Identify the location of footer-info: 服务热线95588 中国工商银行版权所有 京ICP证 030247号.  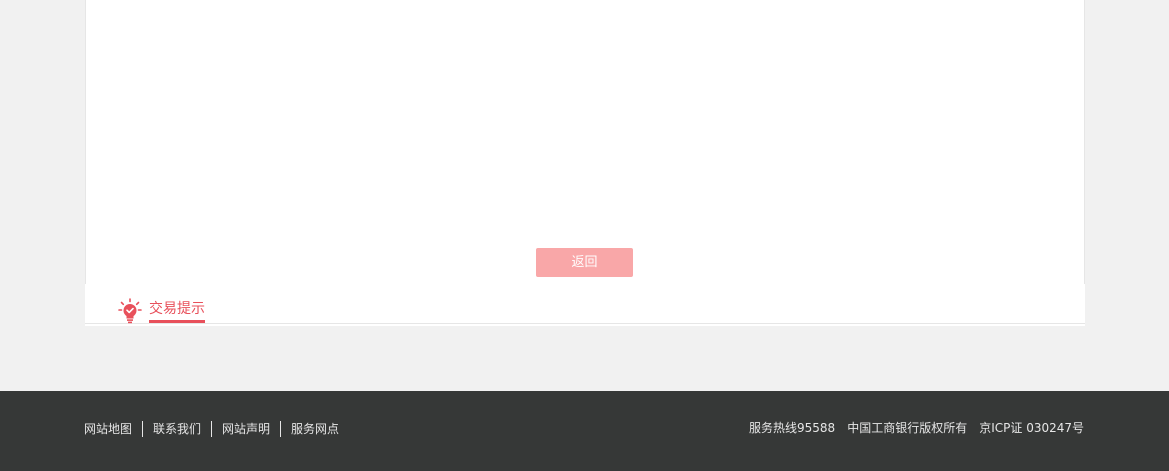
(910, 428).